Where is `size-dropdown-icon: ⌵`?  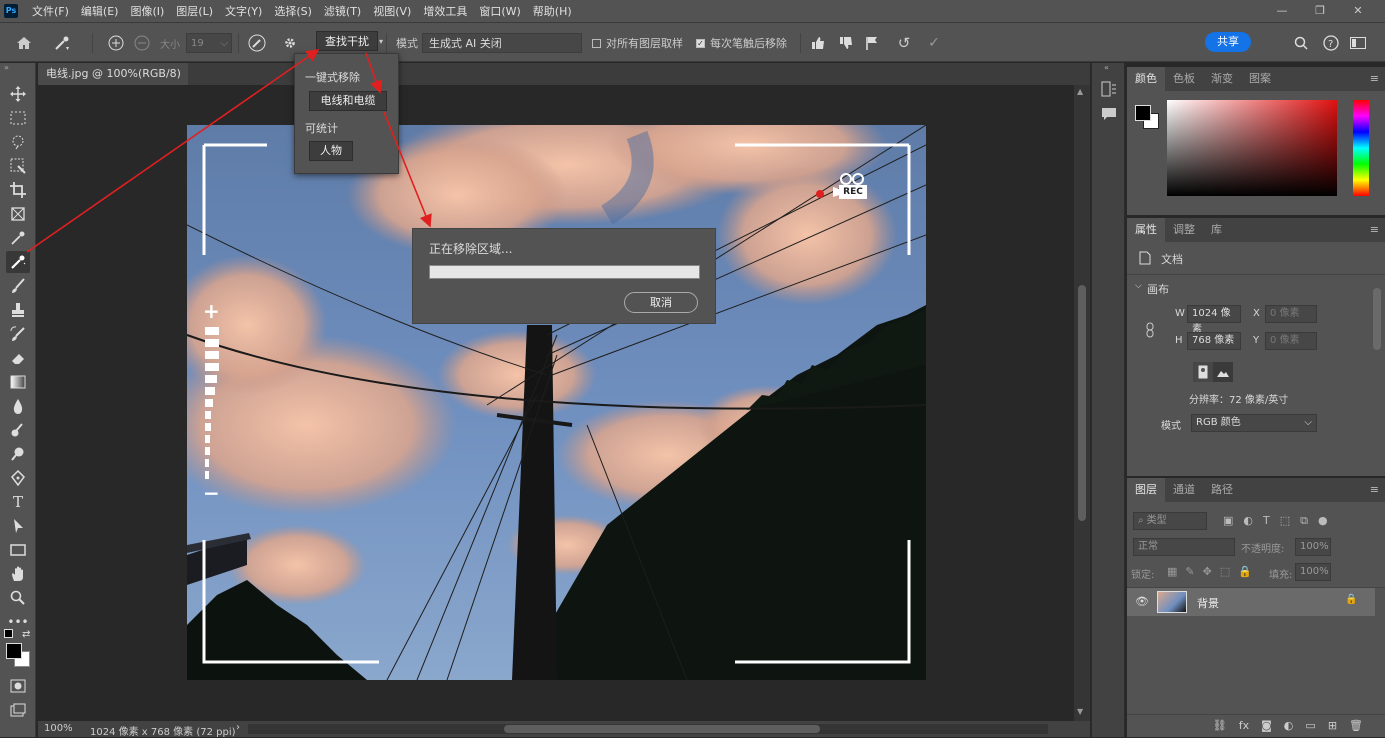 size-dropdown-icon: ⌵ is located at coordinates (224, 43).